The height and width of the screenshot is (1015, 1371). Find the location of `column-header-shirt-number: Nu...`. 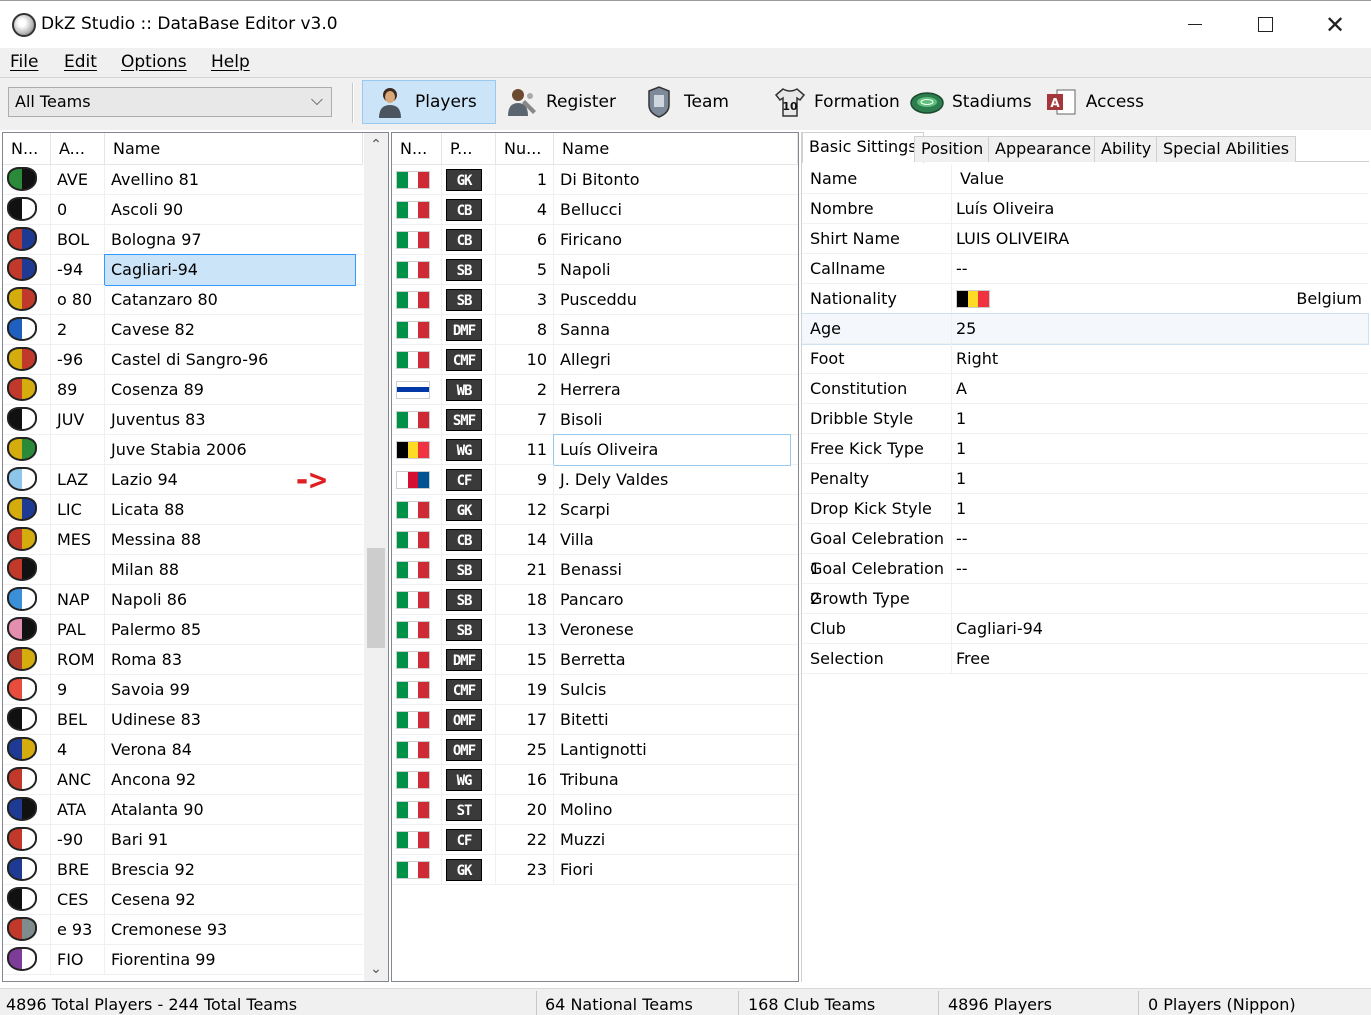

column-header-shirt-number: Nu... is located at coordinates (525, 149).